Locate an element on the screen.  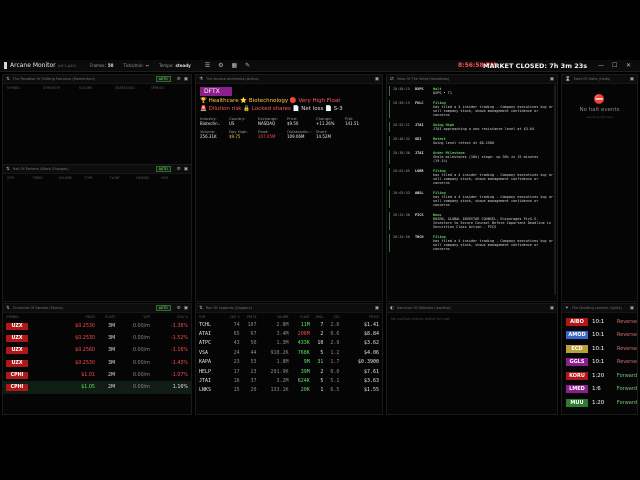
sym-cell: LNKS is located at coordinates (209, 390).